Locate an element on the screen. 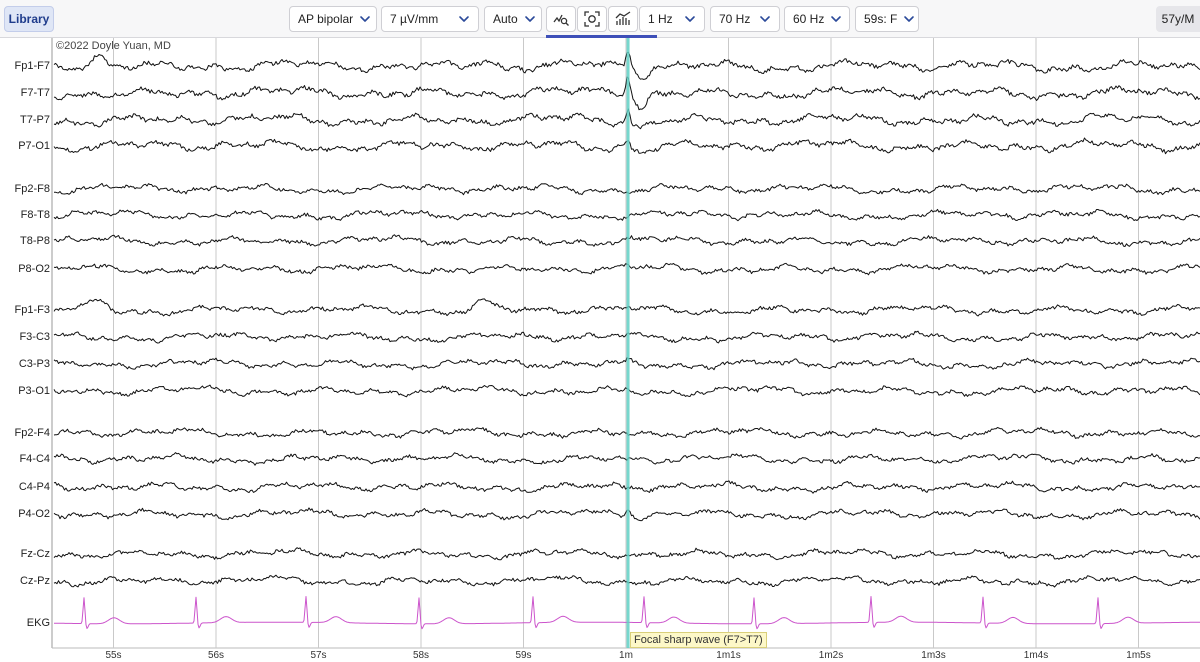 The width and height of the screenshot is (1200, 662). low-filter-value: 1 Hz is located at coordinates (660, 19).